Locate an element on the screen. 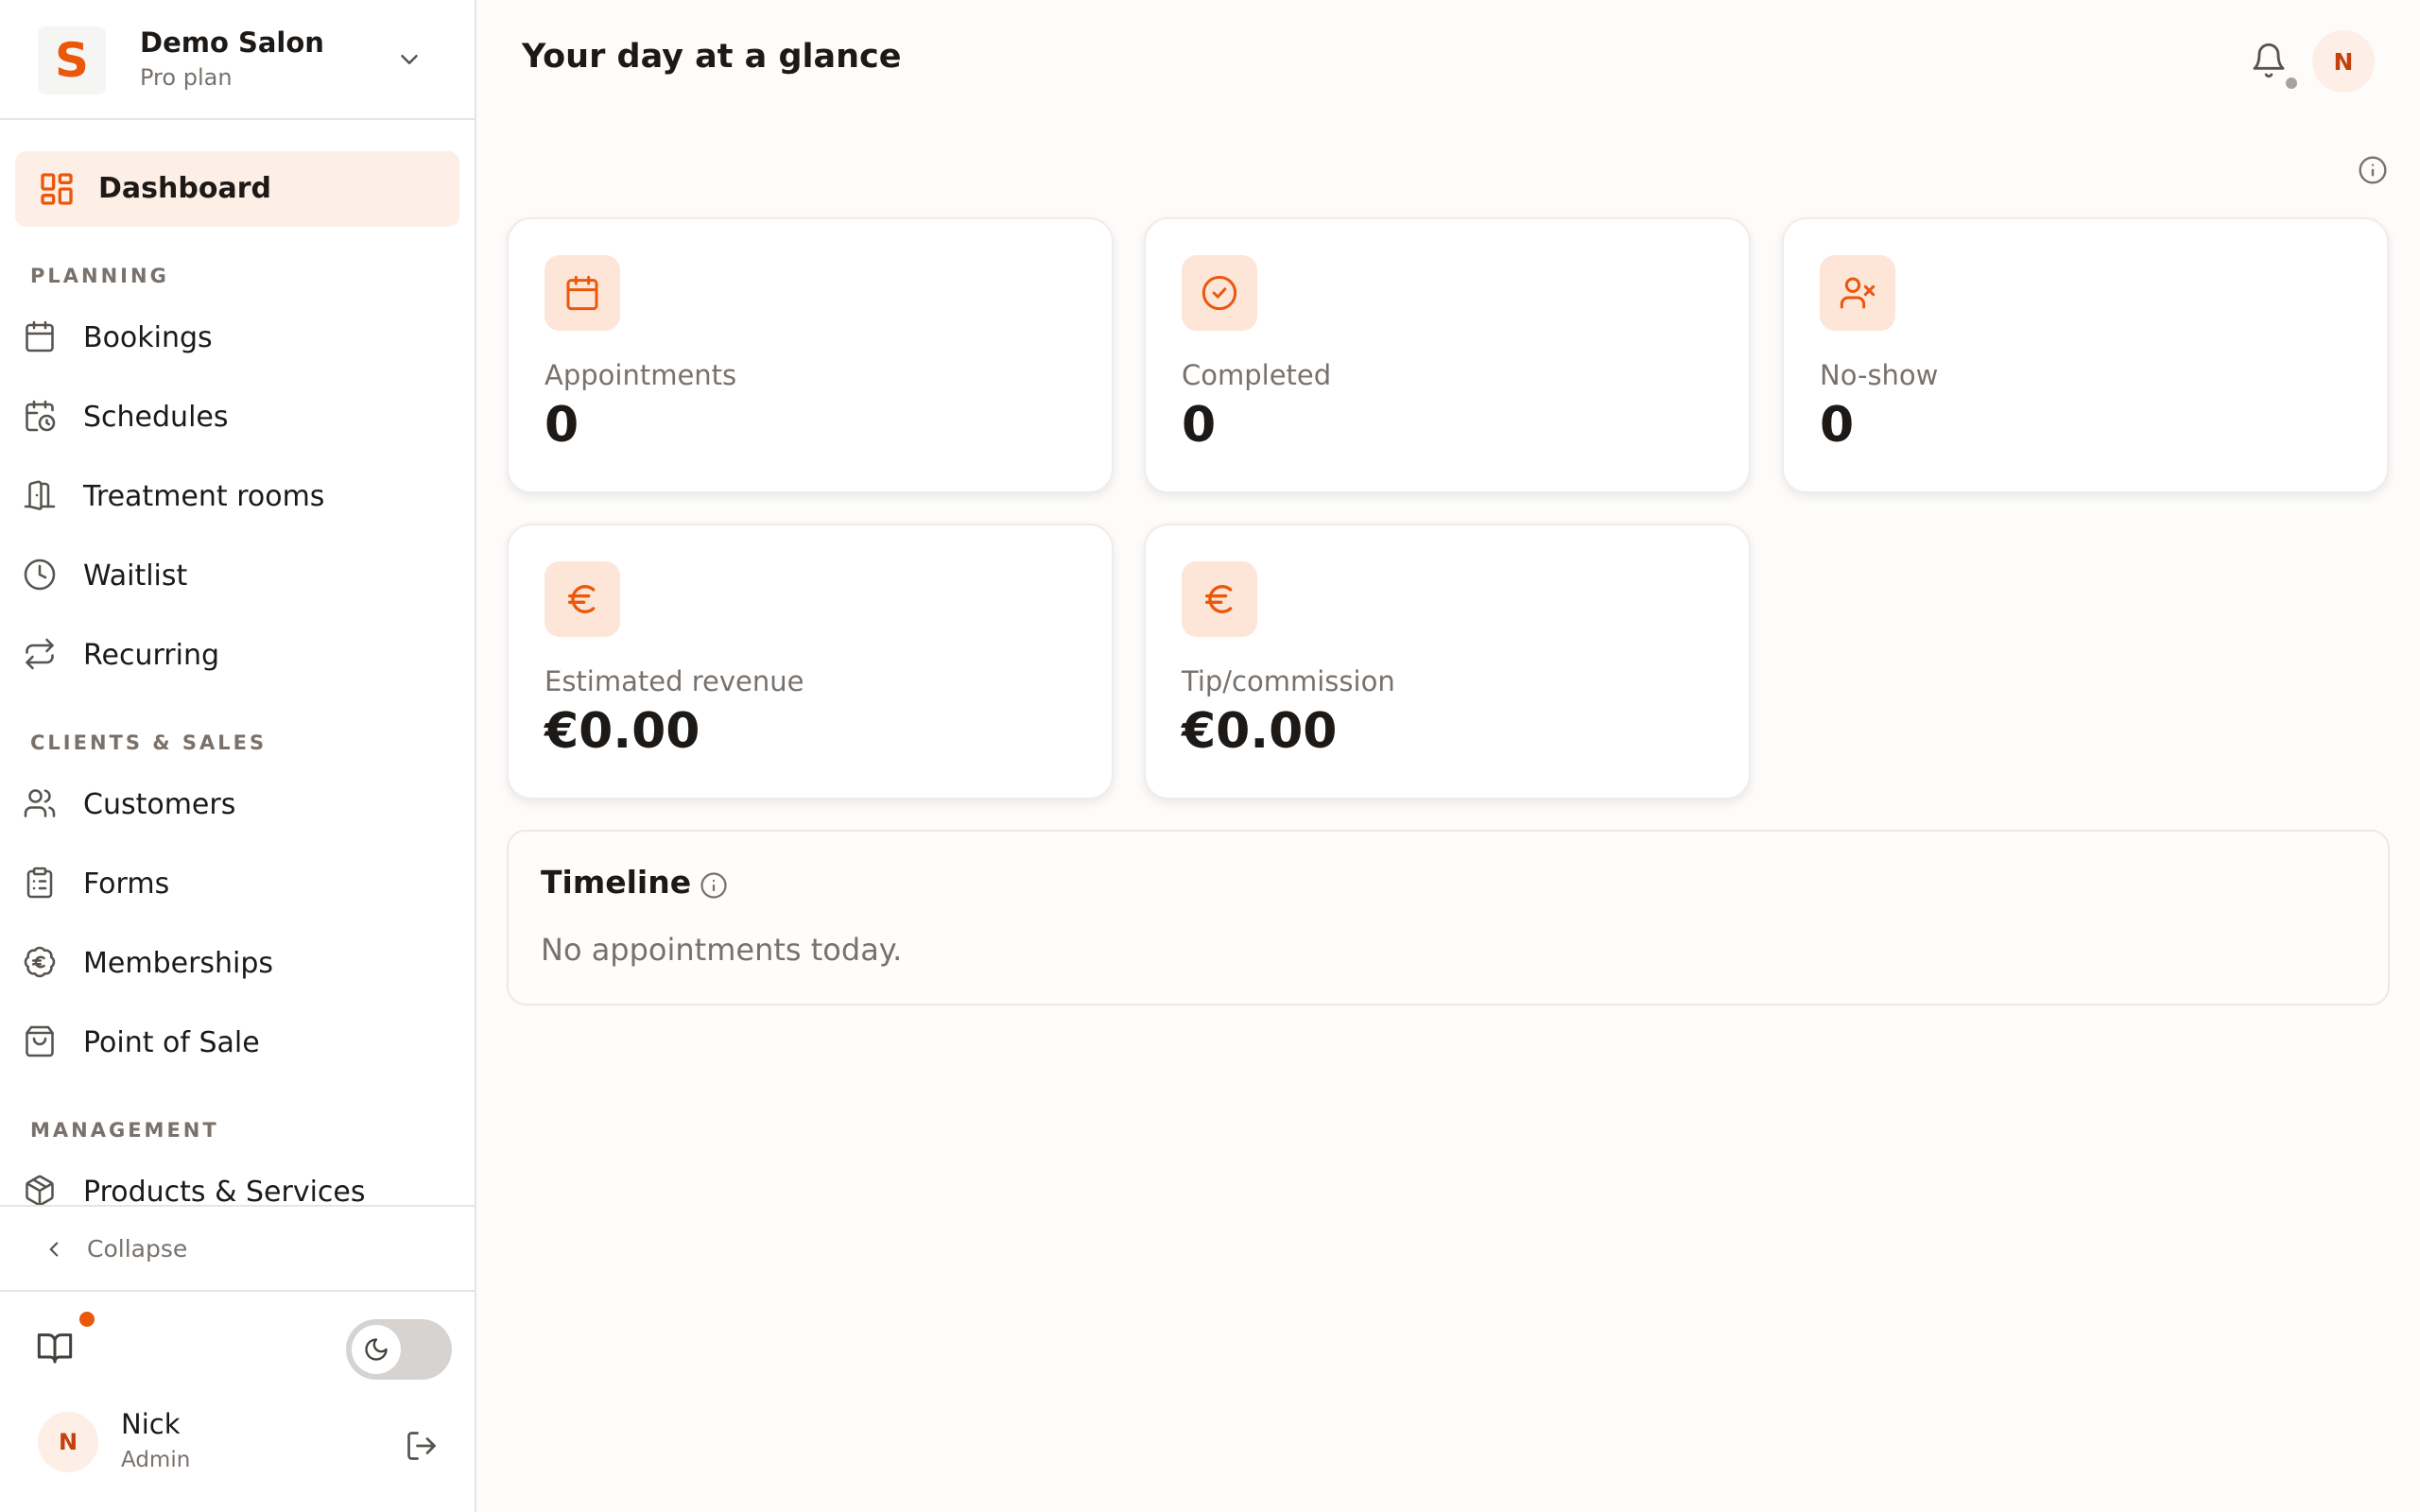  user-avatar: N is located at coordinates (68, 1442).